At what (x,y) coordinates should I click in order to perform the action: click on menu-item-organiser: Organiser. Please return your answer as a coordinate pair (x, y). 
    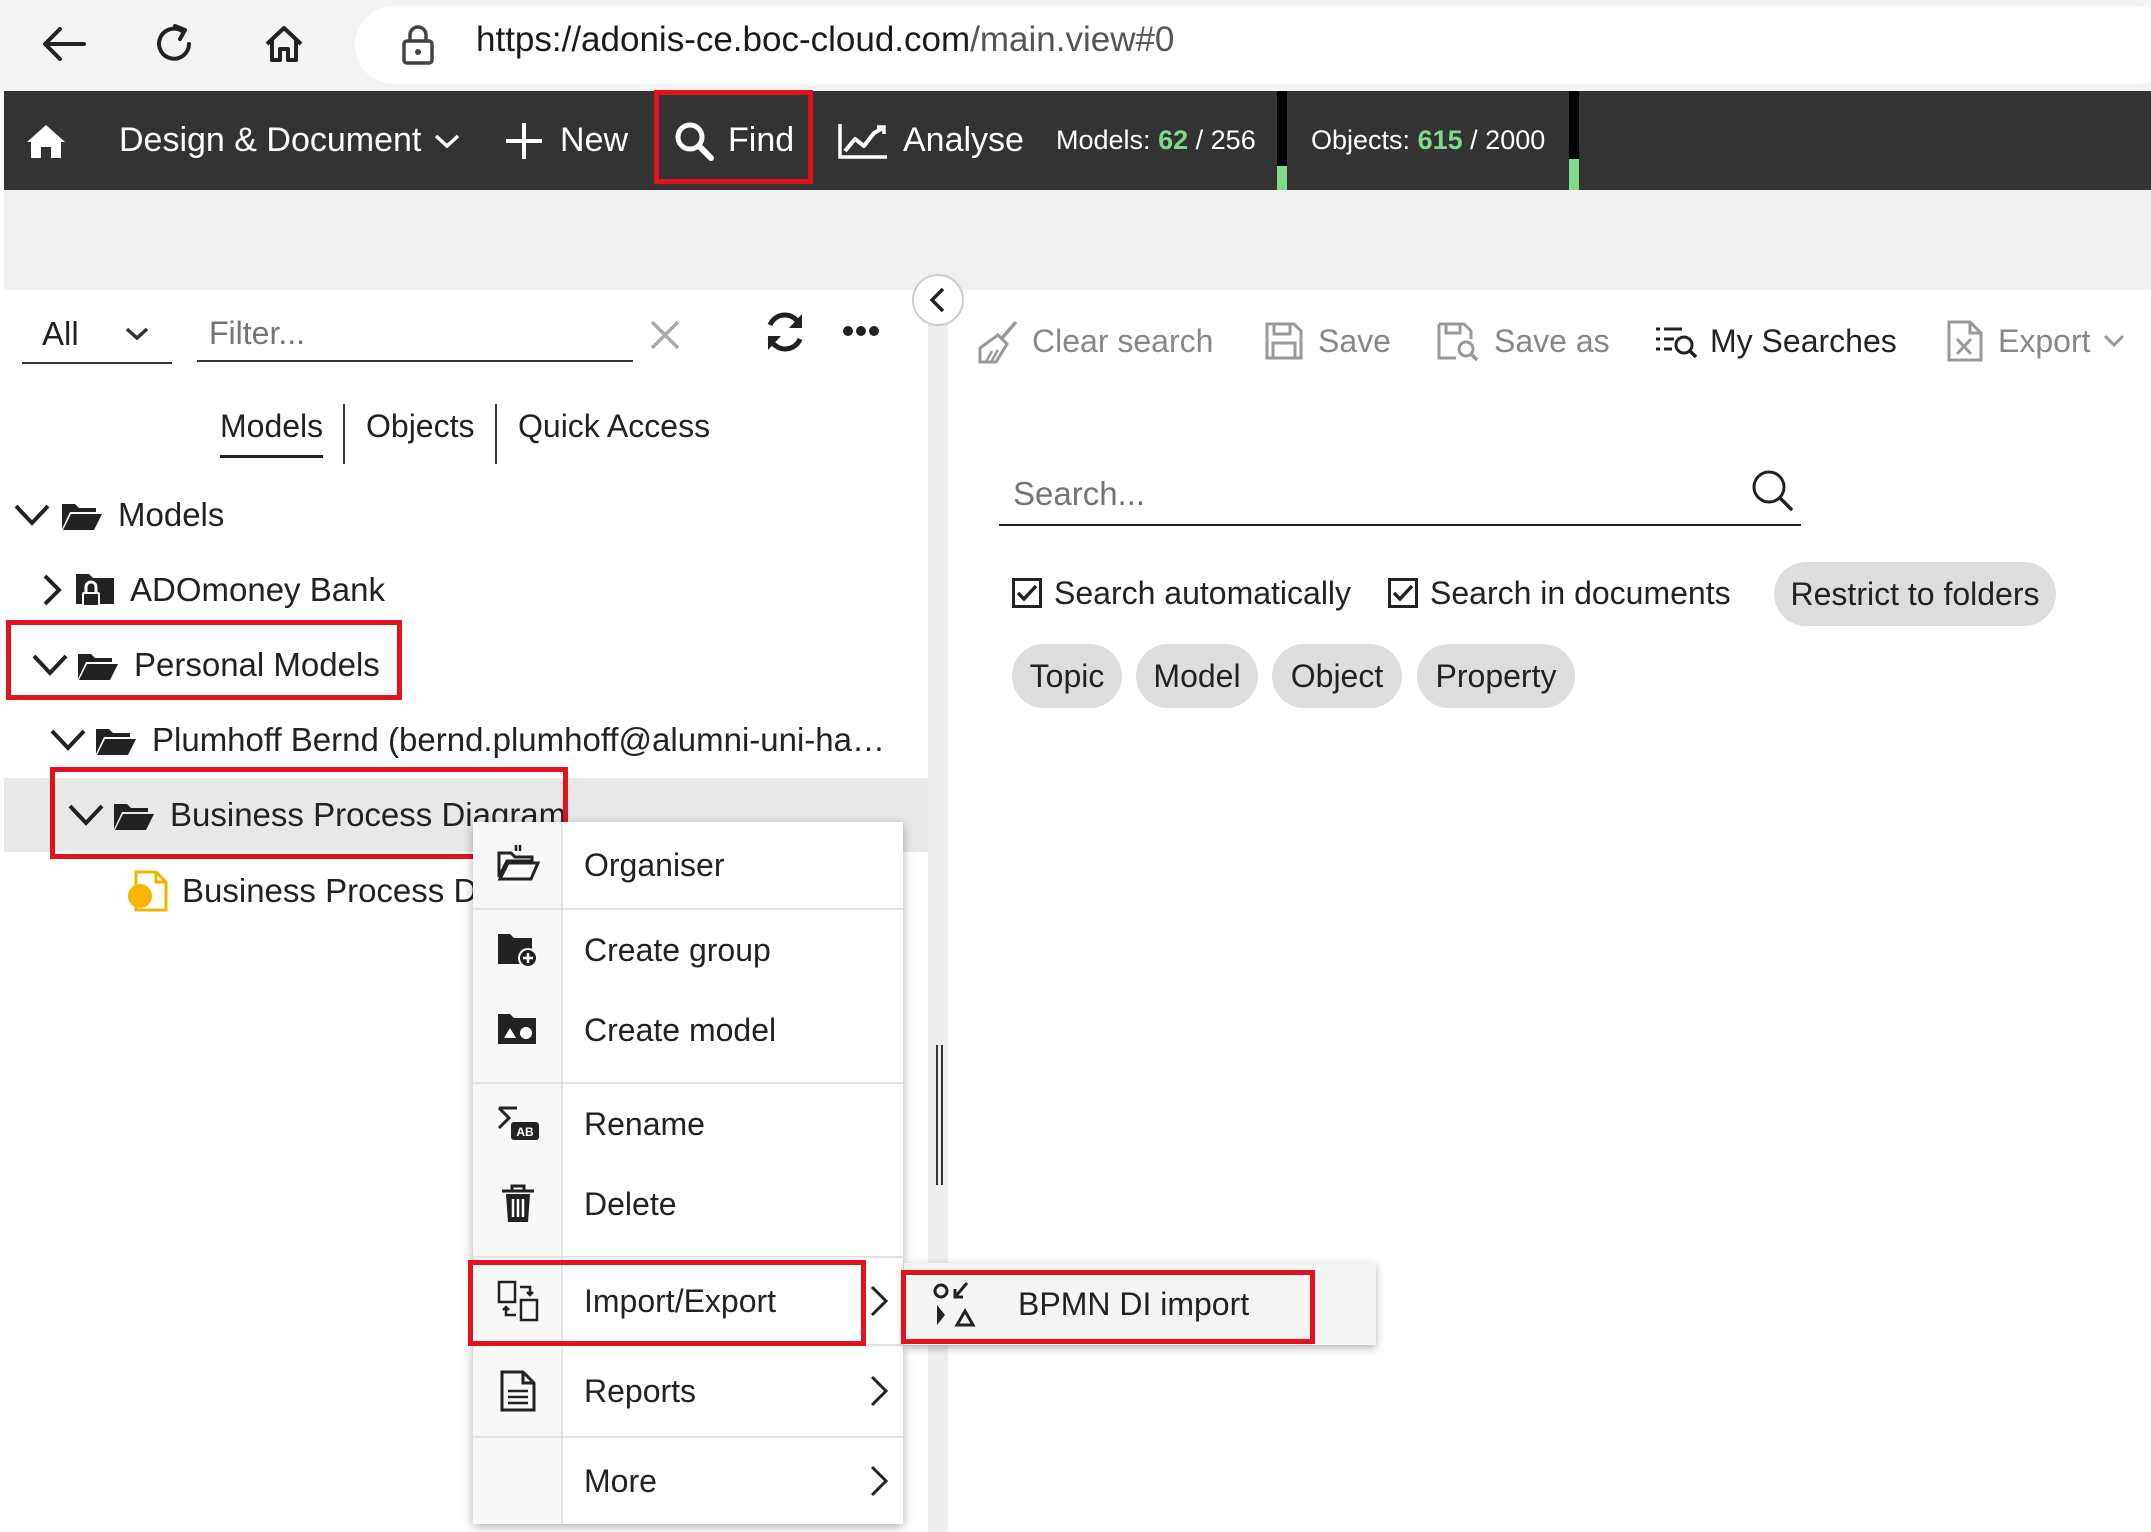
    Looking at the image, I should click on (688, 865).